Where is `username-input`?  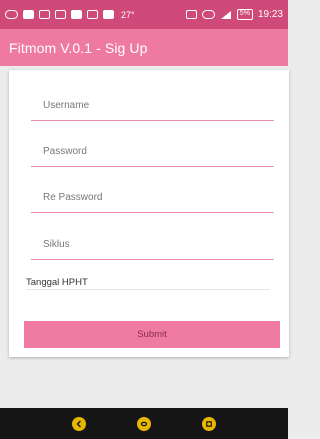
username-input is located at coordinates (152, 105).